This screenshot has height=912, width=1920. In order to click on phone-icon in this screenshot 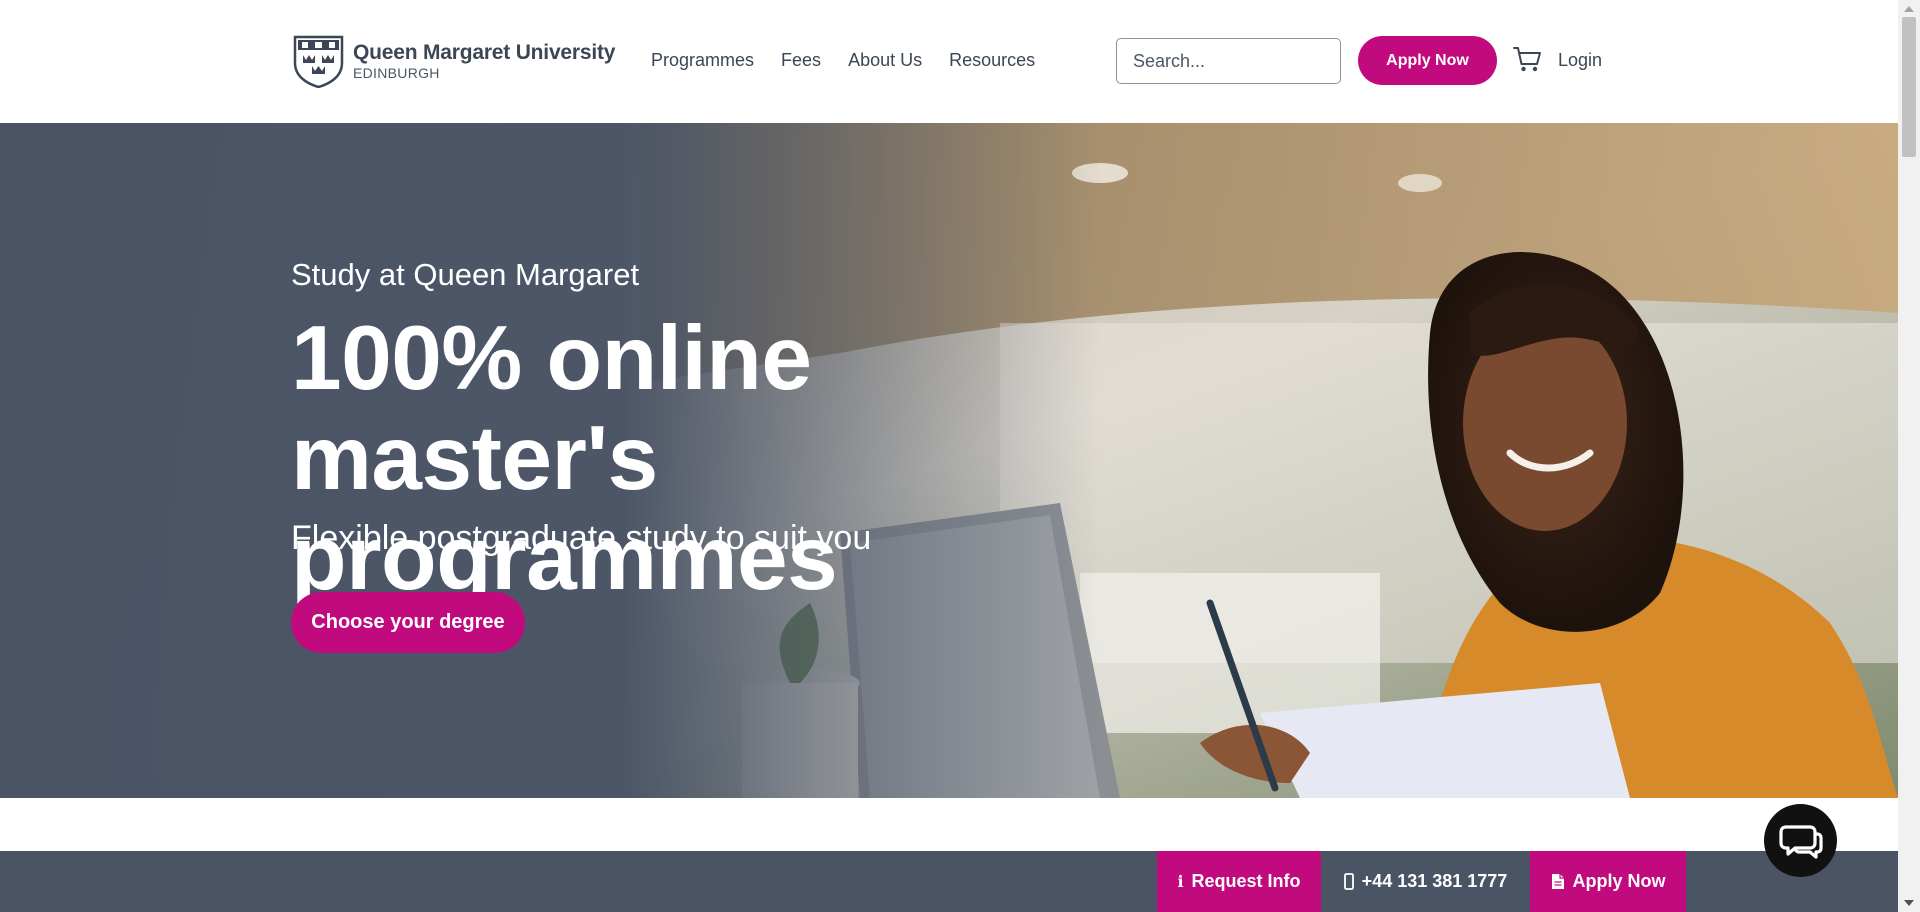, I will do `click(1348, 881)`.